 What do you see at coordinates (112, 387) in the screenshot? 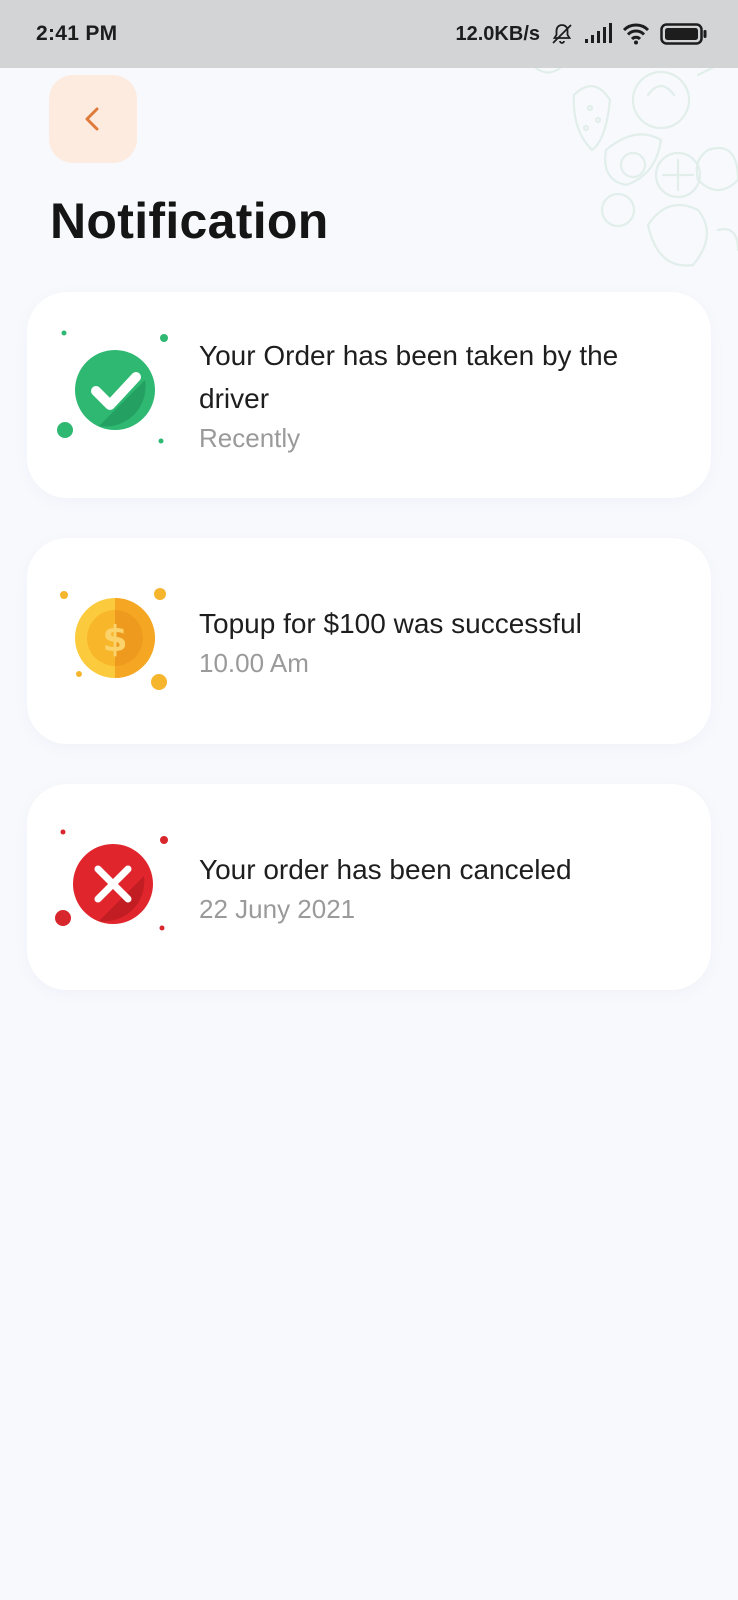
I see `check-icon` at bounding box center [112, 387].